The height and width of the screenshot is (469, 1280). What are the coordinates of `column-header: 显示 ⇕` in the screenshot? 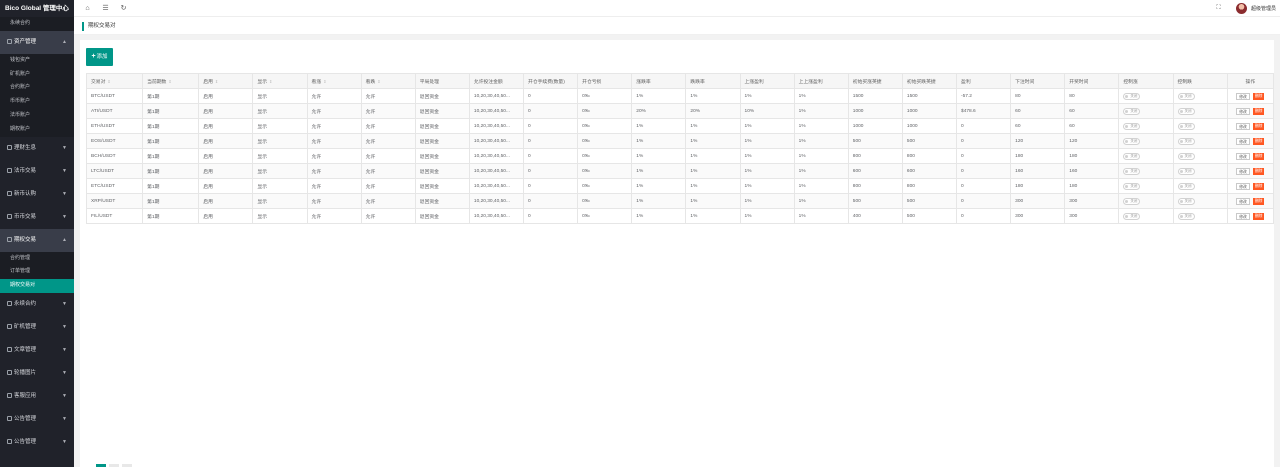 It's located at (280, 81).